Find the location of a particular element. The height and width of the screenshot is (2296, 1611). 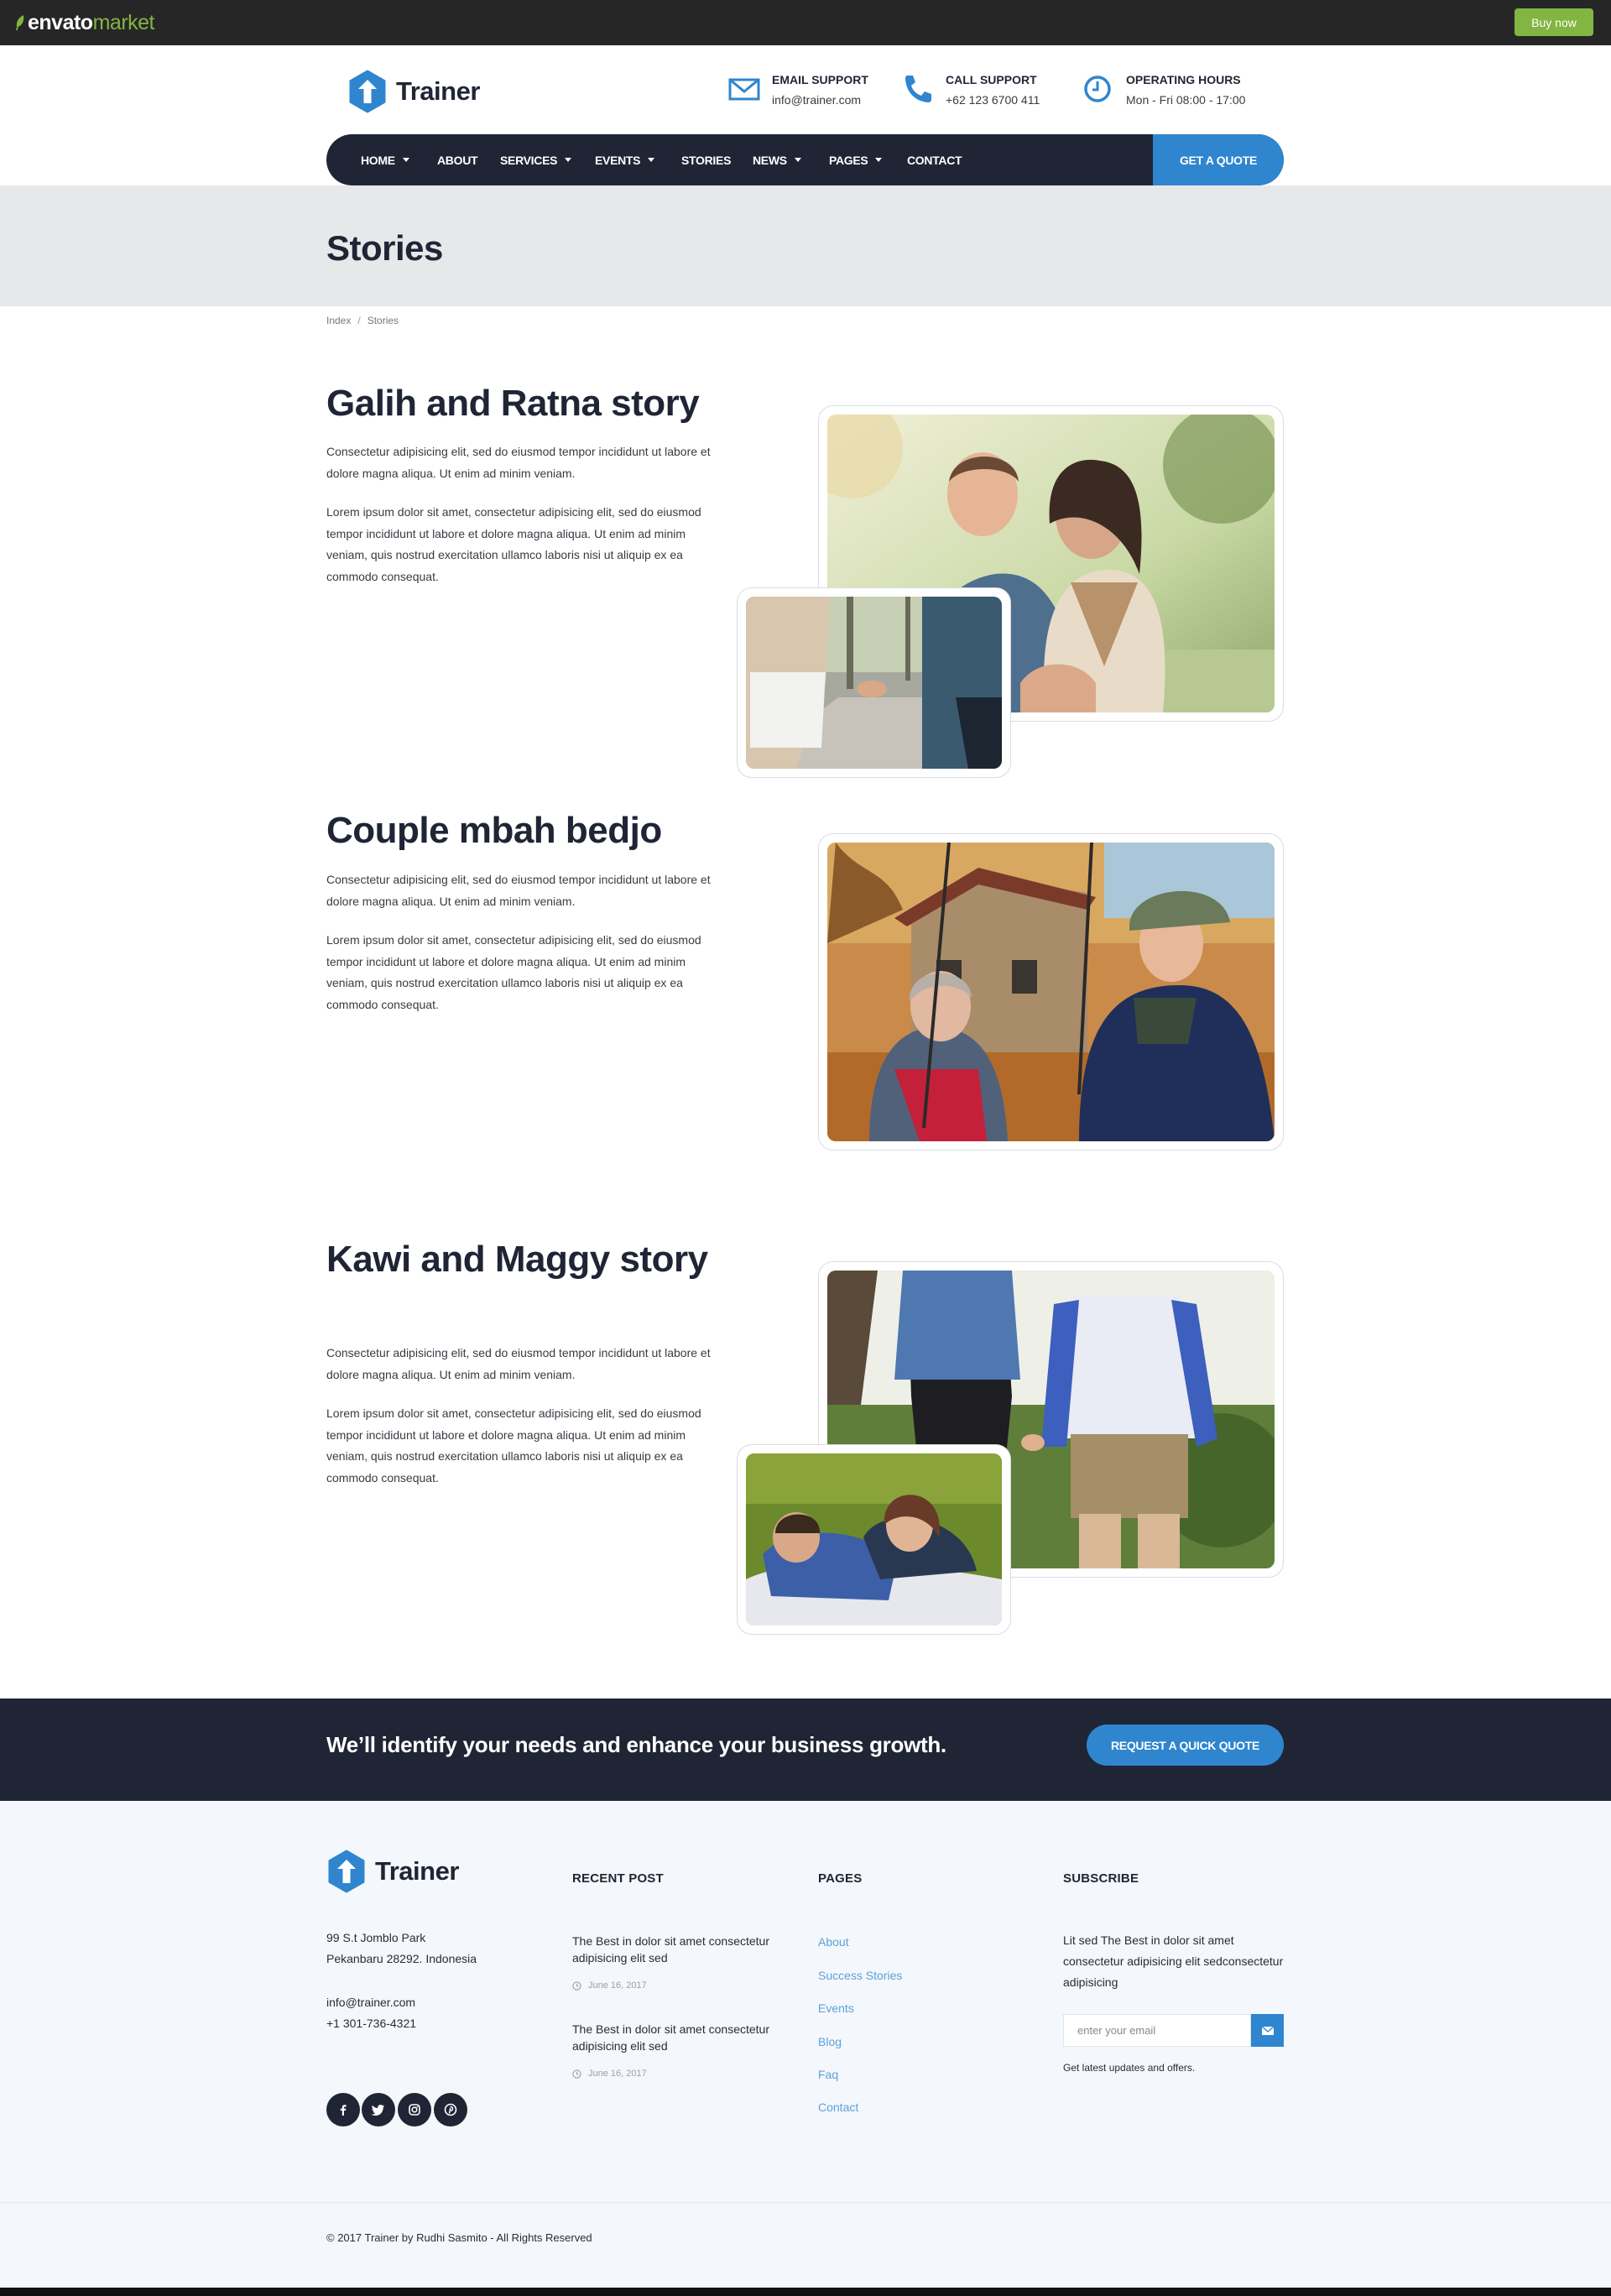

couple-lying-grass-photo is located at coordinates (874, 1539).